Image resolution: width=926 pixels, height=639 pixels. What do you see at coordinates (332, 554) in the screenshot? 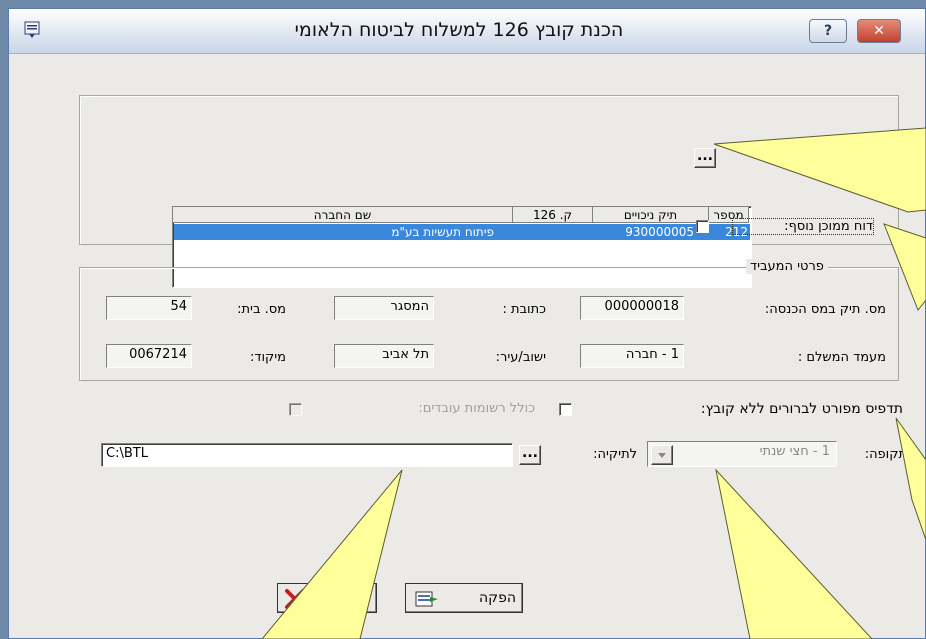
I see `callout-folder` at bounding box center [332, 554].